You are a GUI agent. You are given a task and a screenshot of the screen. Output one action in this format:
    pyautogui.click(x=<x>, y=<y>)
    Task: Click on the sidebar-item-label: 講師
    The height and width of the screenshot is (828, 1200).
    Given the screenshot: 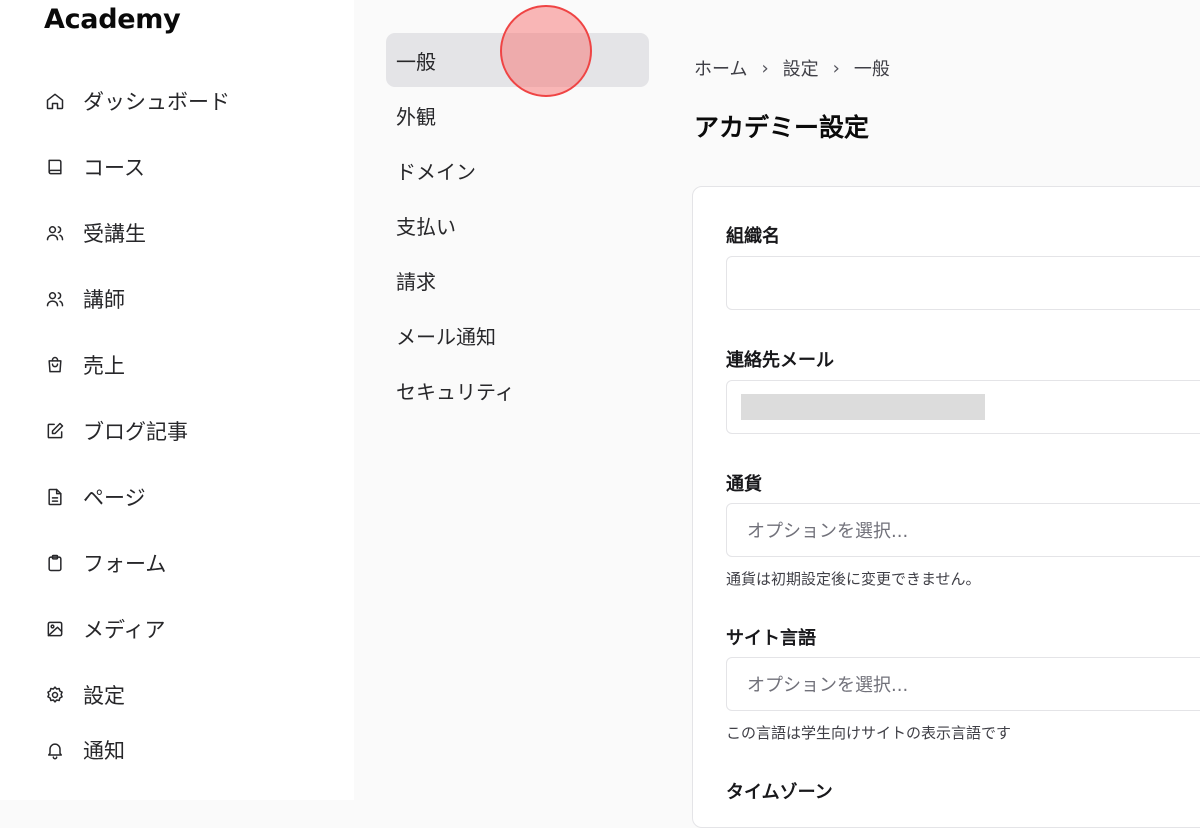 What is the action you would take?
    pyautogui.click(x=104, y=300)
    